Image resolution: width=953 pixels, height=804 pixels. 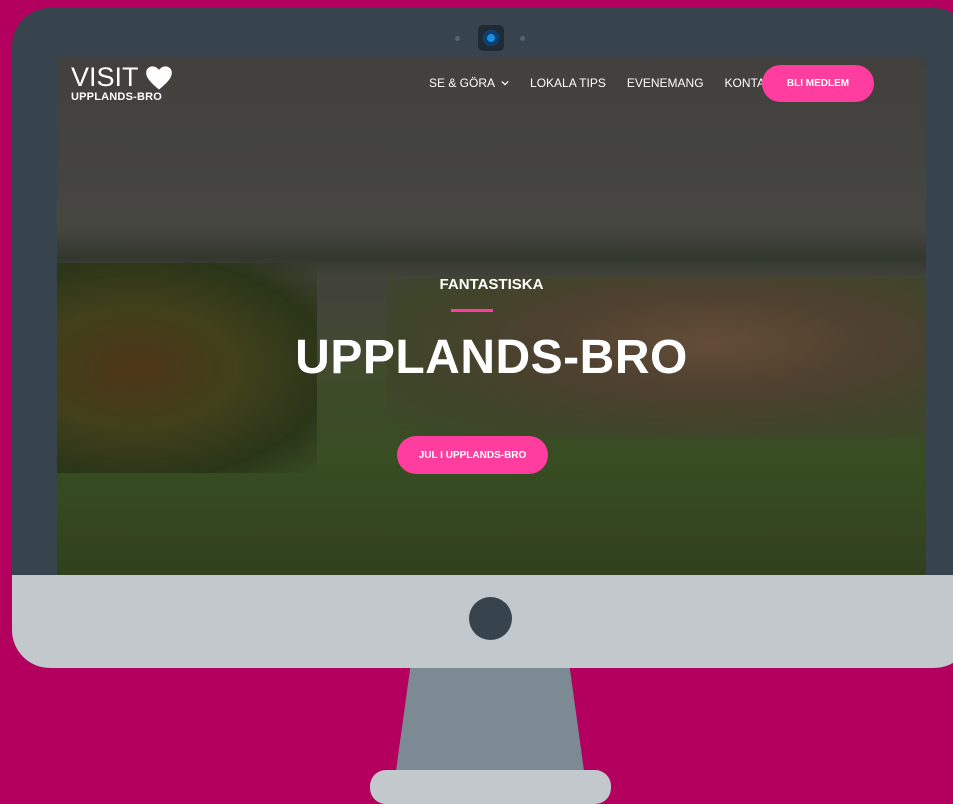 What do you see at coordinates (491, 38) in the screenshot?
I see `webcam-icon` at bounding box center [491, 38].